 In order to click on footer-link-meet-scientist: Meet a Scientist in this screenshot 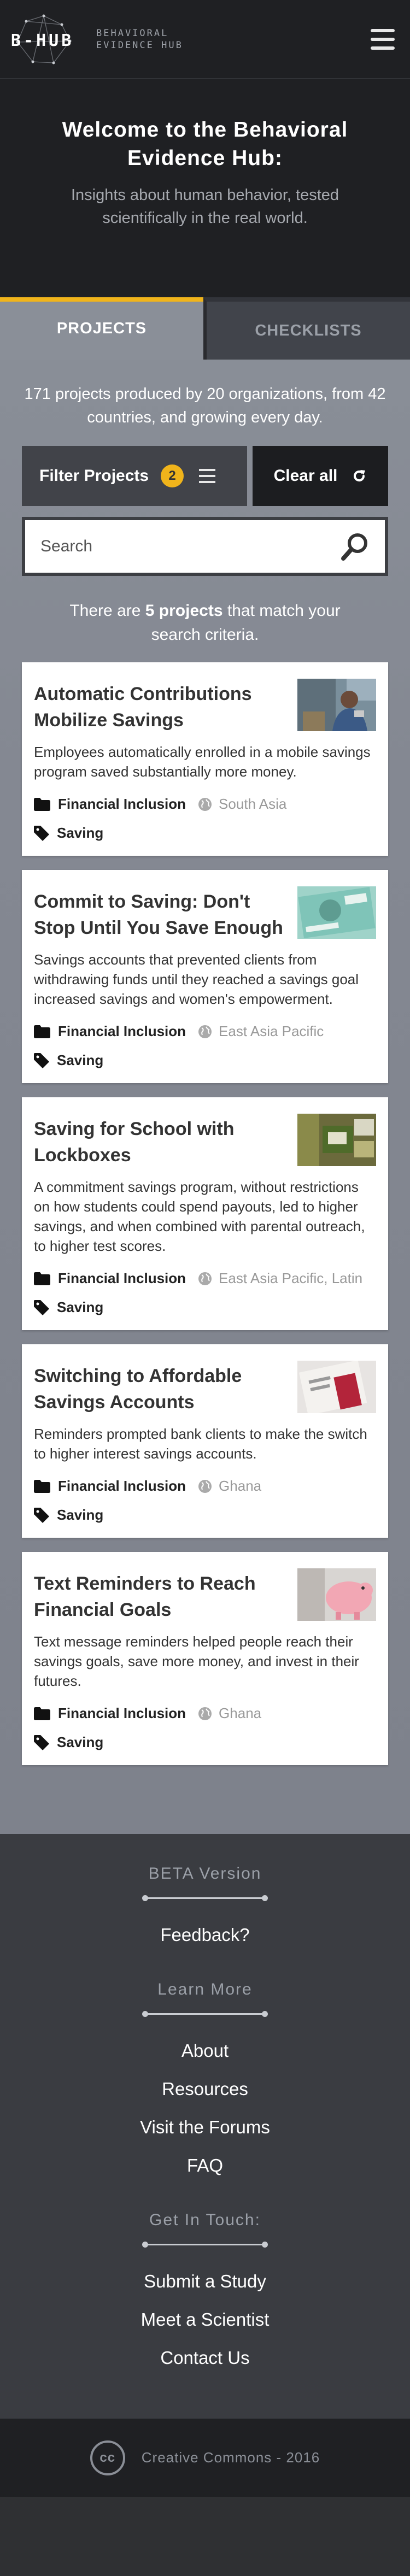, I will do `click(205, 2320)`.